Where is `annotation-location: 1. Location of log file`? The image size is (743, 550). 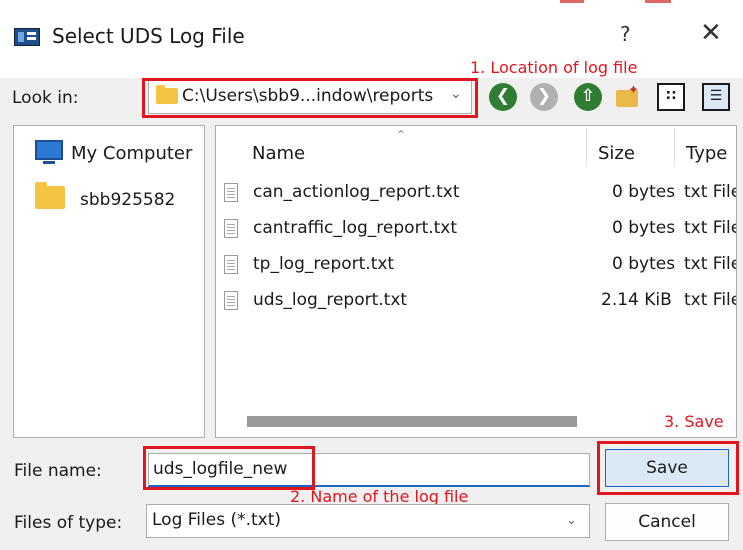
annotation-location: 1. Location of log file is located at coordinates (554, 67).